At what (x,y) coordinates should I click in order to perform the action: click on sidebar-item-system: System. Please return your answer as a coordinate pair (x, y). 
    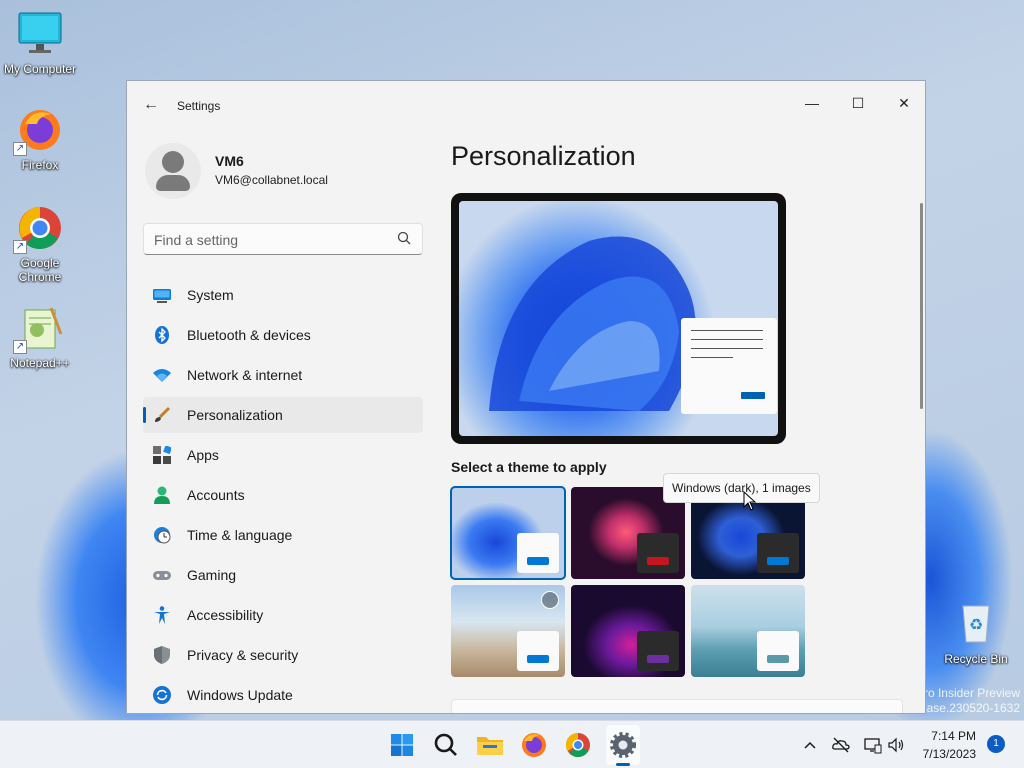
    Looking at the image, I should click on (283, 295).